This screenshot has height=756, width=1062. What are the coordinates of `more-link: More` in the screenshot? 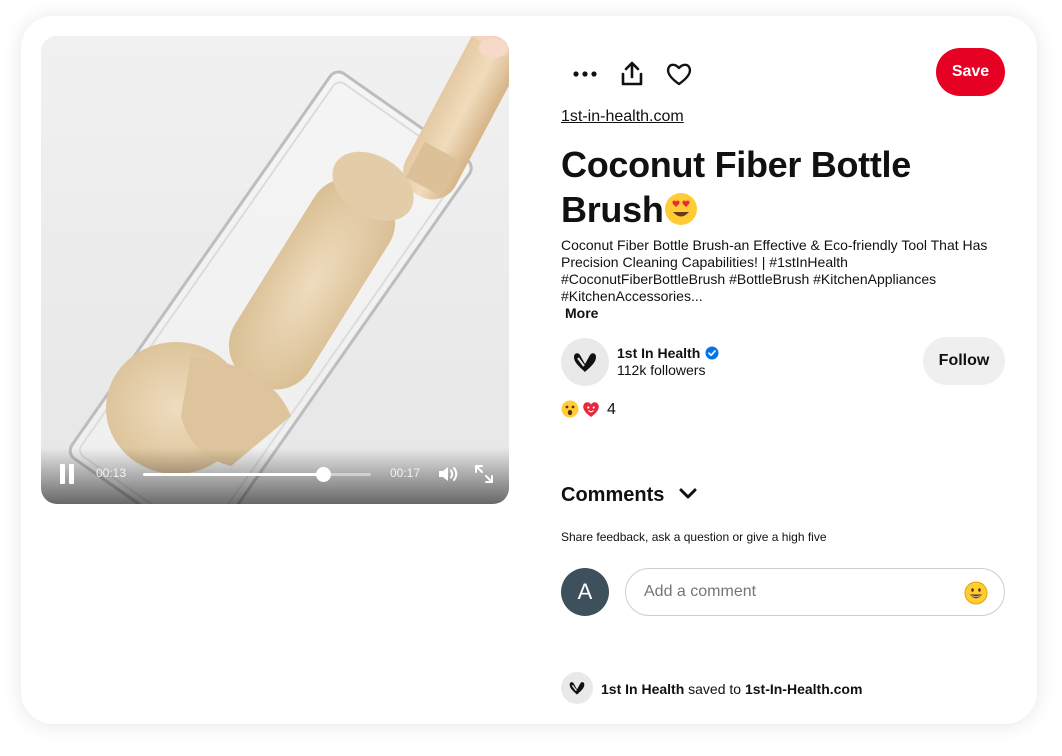 It's located at (581, 313).